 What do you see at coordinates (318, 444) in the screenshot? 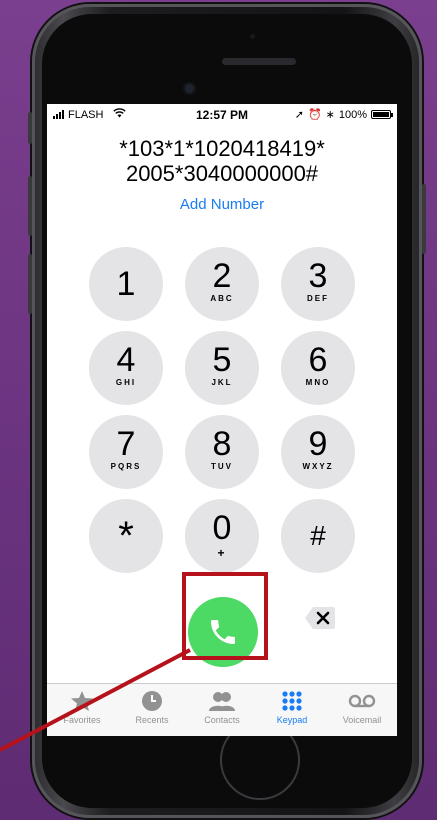
I see `key-digit: 9` at bounding box center [318, 444].